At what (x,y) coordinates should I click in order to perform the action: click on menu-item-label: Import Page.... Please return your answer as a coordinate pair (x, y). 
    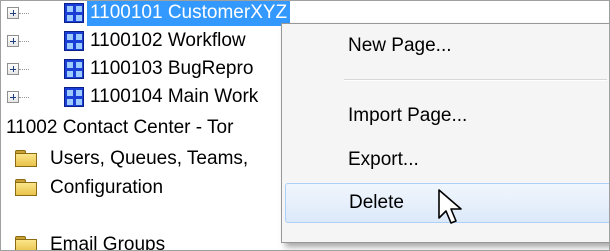
    Looking at the image, I should click on (408, 115).